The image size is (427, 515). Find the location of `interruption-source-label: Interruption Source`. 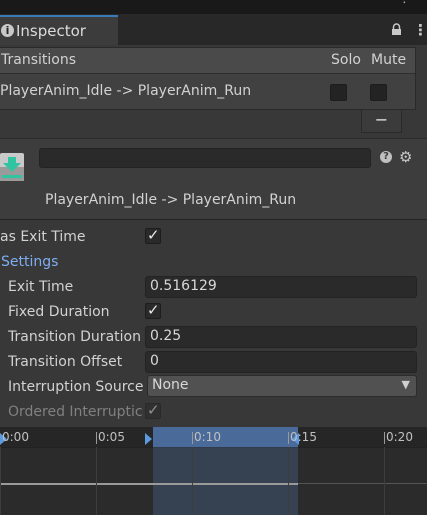

interruption-source-label: Interruption Source is located at coordinates (76, 387).